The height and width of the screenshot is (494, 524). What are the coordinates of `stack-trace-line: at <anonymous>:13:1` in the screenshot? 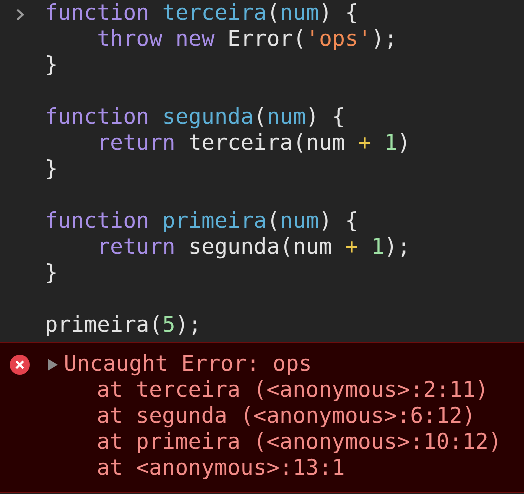 It's located at (221, 469).